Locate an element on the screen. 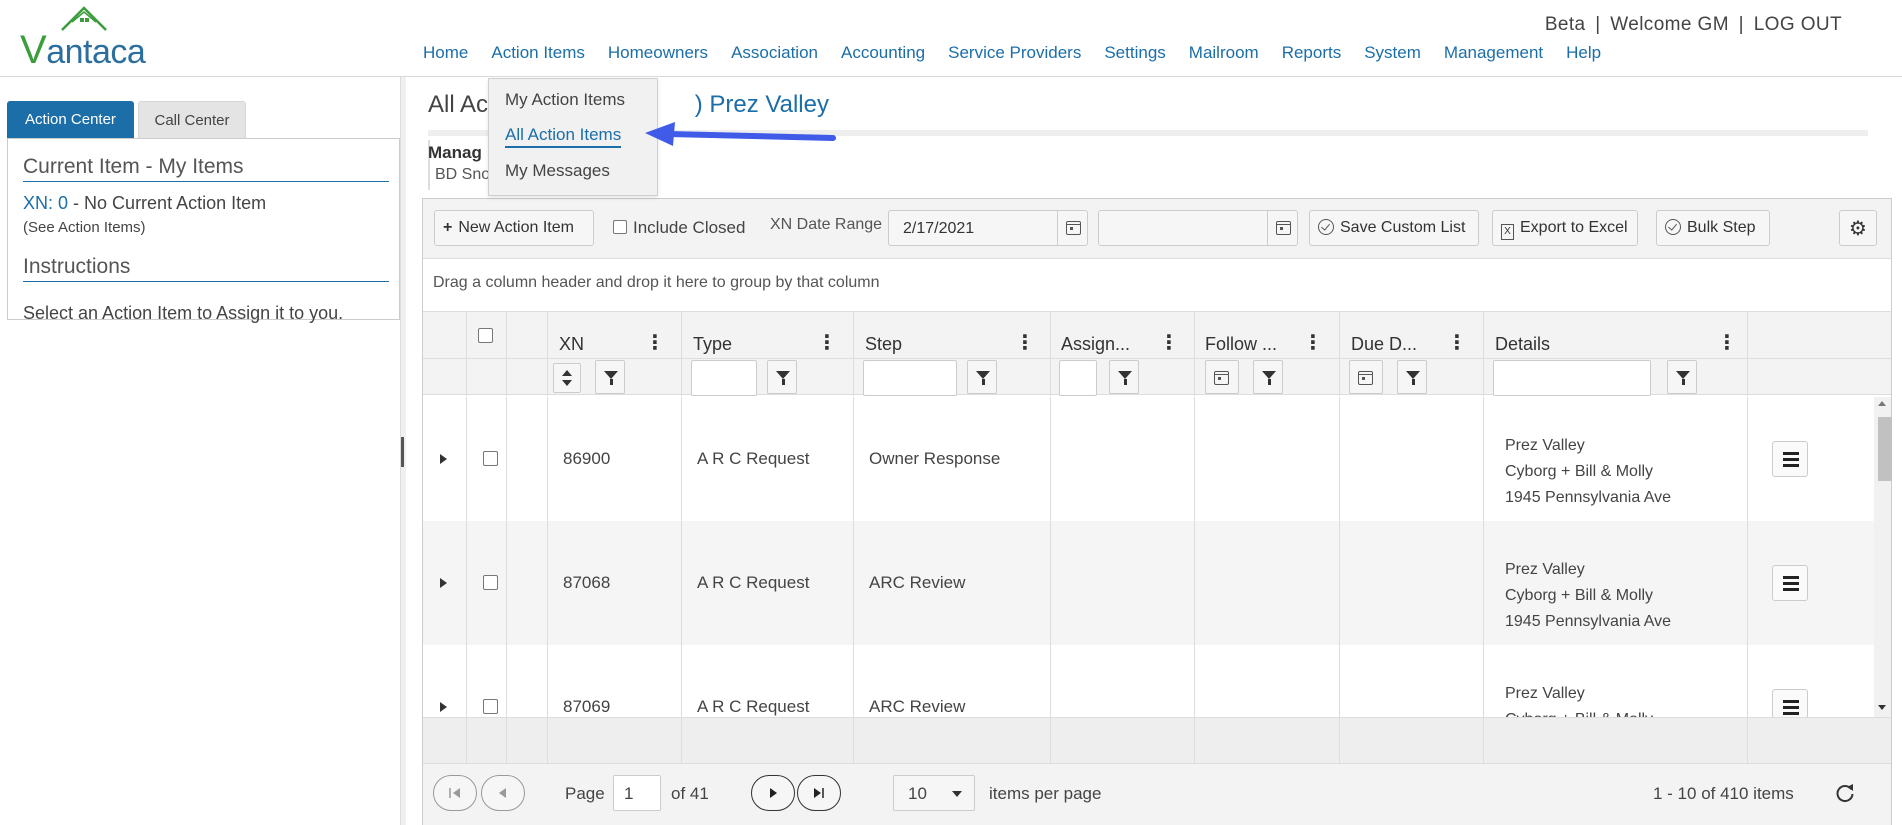 Image resolution: width=1902 pixels, height=825 pixels. details-filter-input is located at coordinates (1572, 378).